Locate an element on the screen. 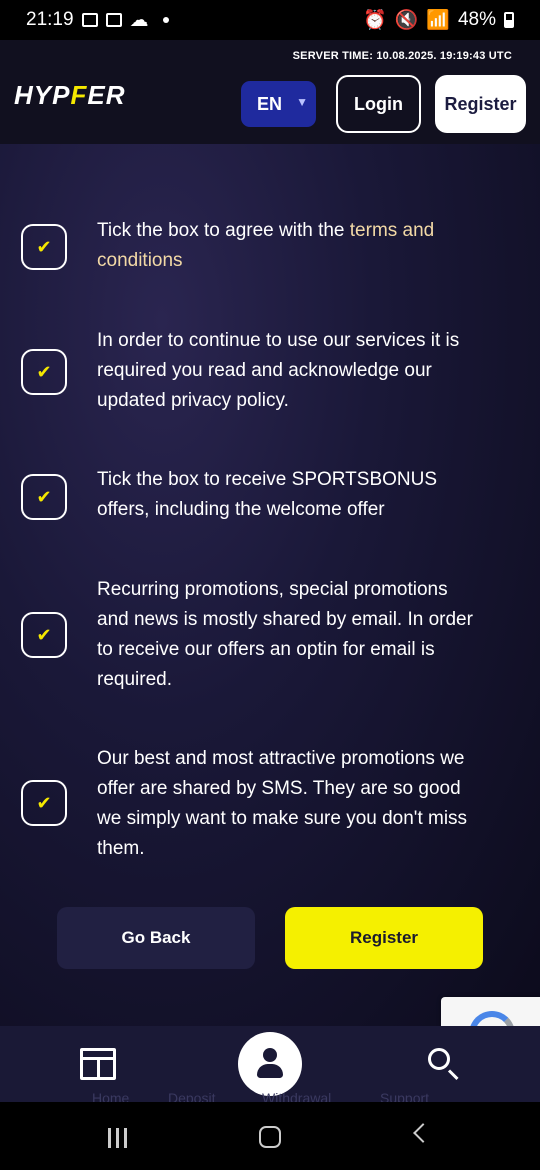  notification-dot-icon is located at coordinates (165, 20).